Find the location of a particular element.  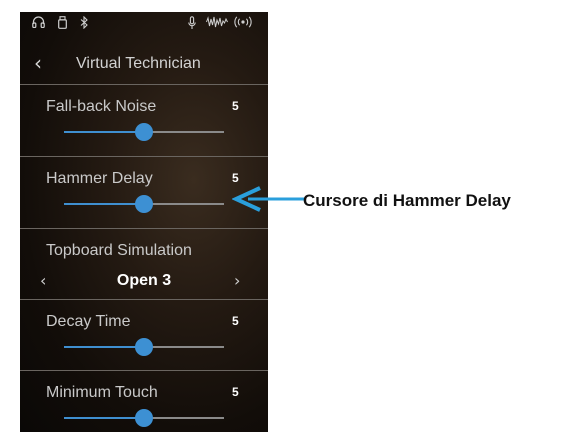

callout-label: Cursore di Hammer Delay is located at coordinates (407, 200).